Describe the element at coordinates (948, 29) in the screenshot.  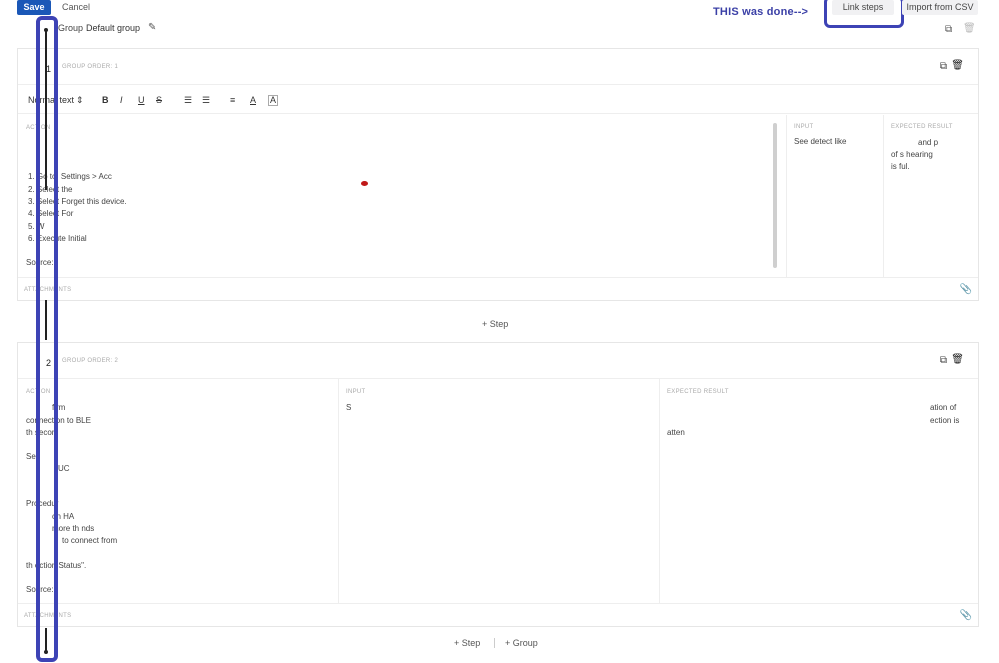
I see `copy-group-icon: ⧉` at that location.